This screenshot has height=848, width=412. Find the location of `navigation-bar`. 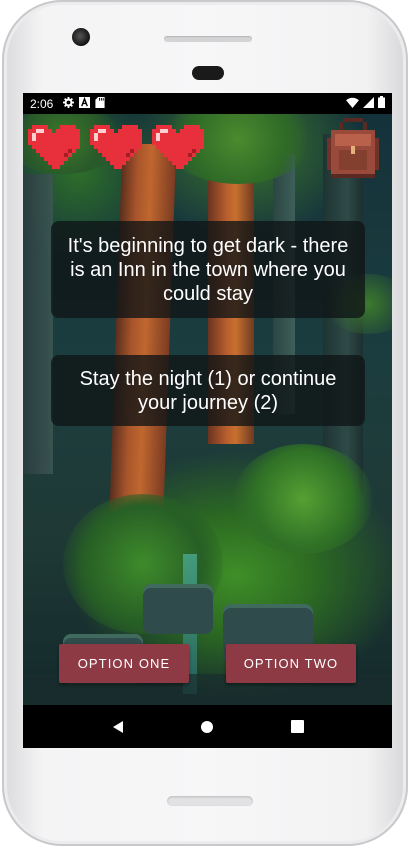

navigation-bar is located at coordinates (207, 726).